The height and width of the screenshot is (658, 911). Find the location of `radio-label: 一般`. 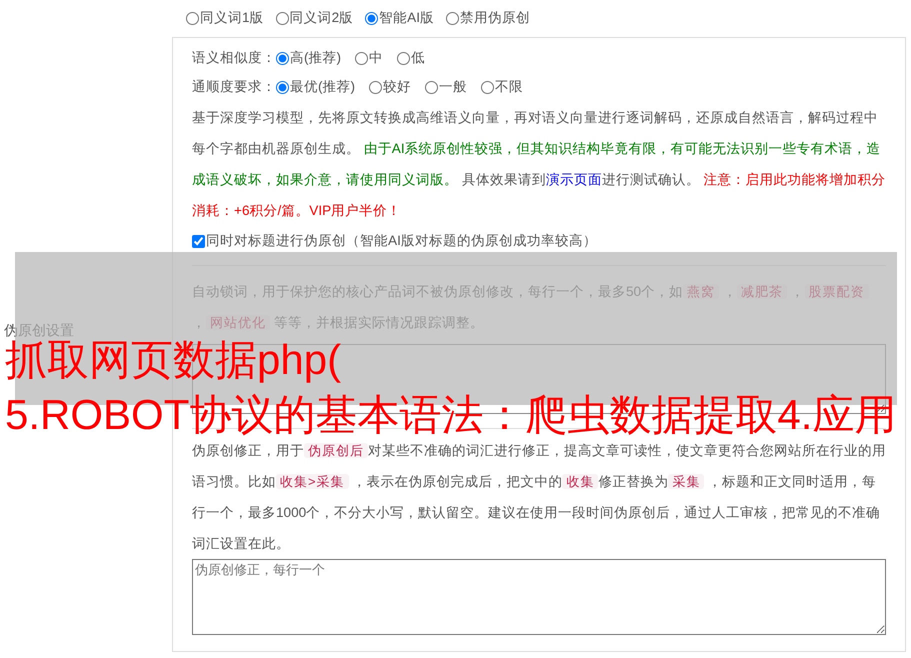

radio-label: 一般 is located at coordinates (453, 87).